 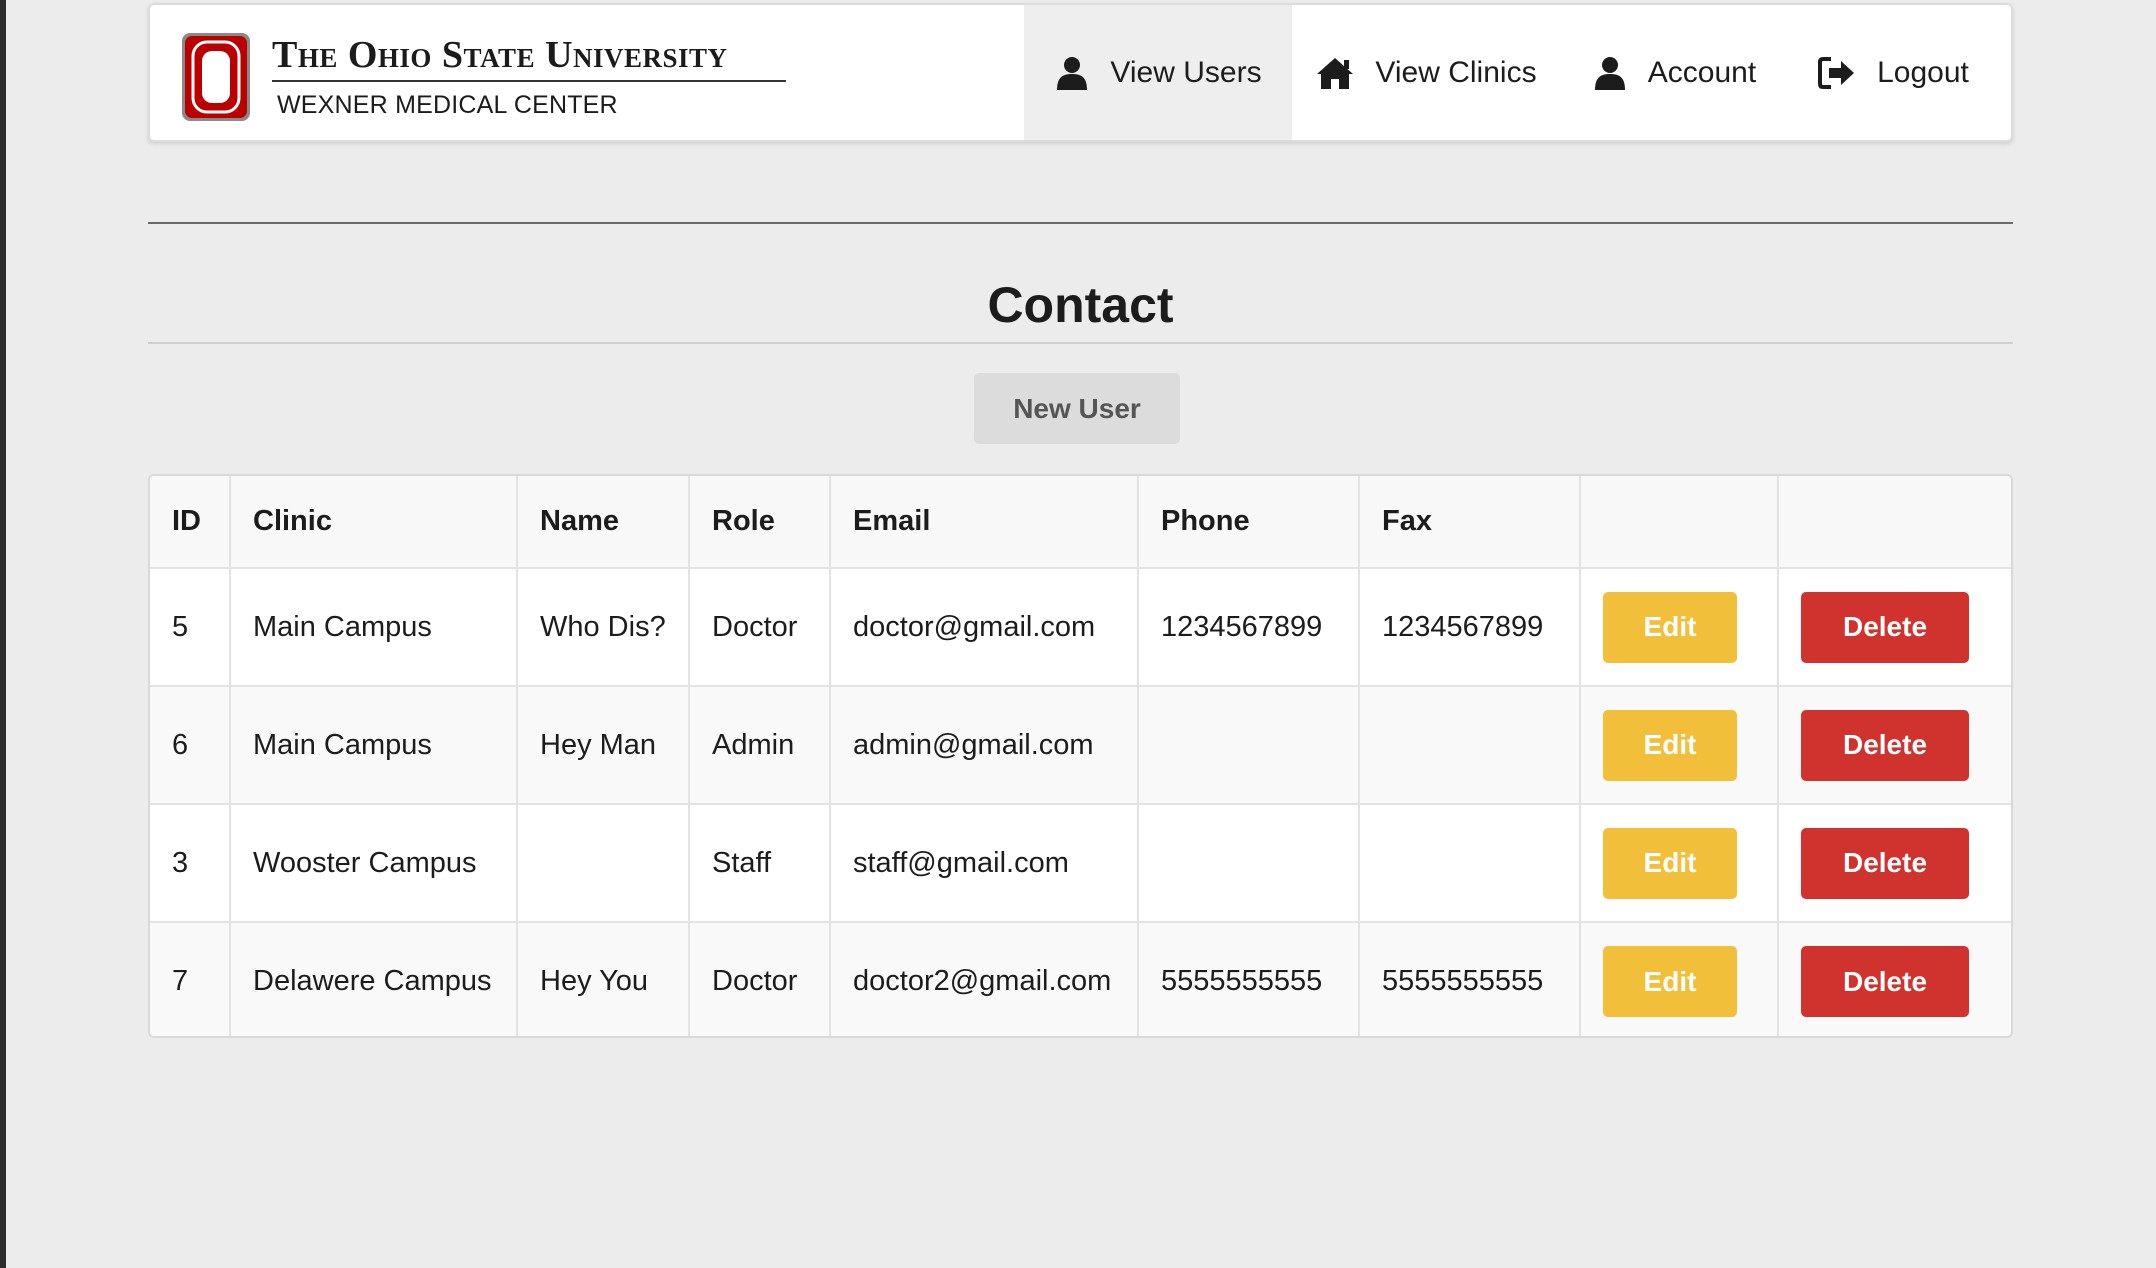 What do you see at coordinates (1249, 627) in the screenshot?
I see `cell-phone: 1234567899` at bounding box center [1249, 627].